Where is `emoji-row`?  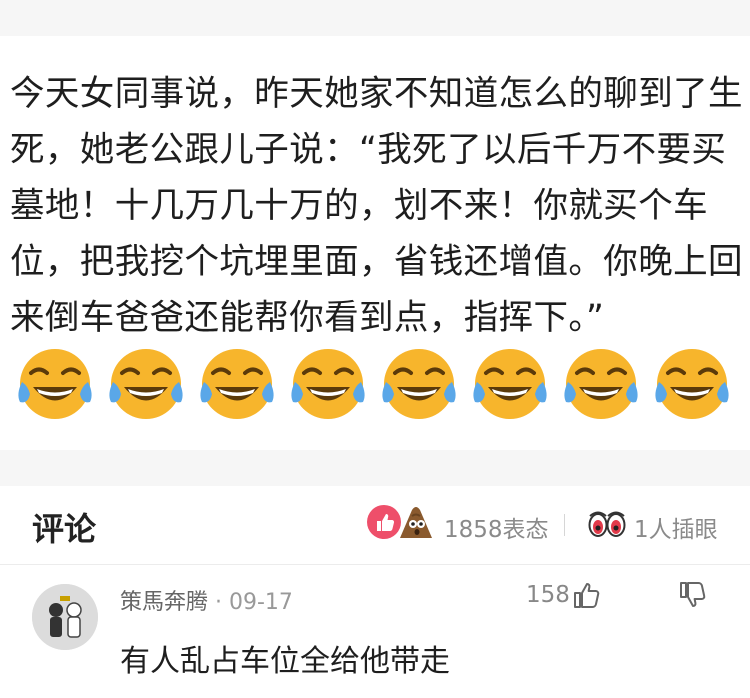
emoji-row is located at coordinates (379, 389).